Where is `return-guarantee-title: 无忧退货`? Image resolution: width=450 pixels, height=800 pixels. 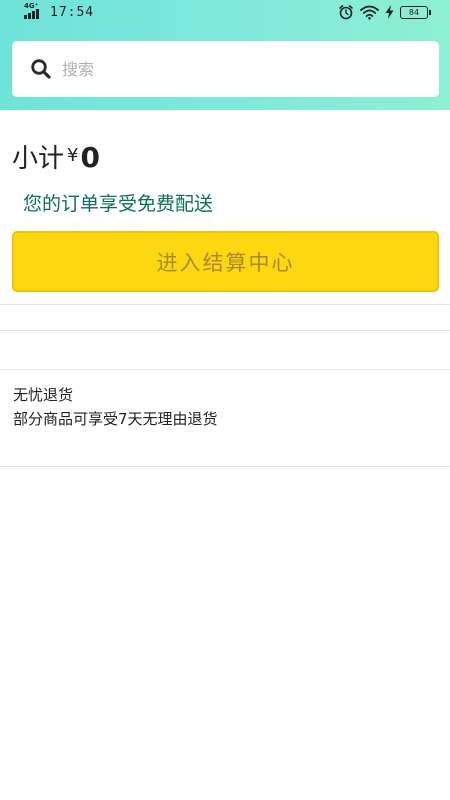
return-guarantee-title: 无忧退货 is located at coordinates (43, 395).